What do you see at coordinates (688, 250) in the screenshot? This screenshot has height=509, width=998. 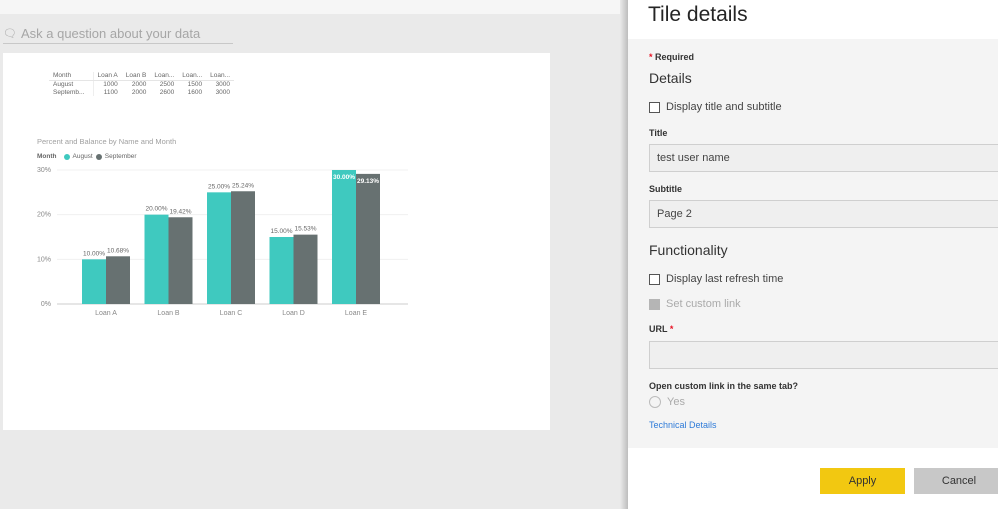 I see `functionality-heading: Functionality` at bounding box center [688, 250].